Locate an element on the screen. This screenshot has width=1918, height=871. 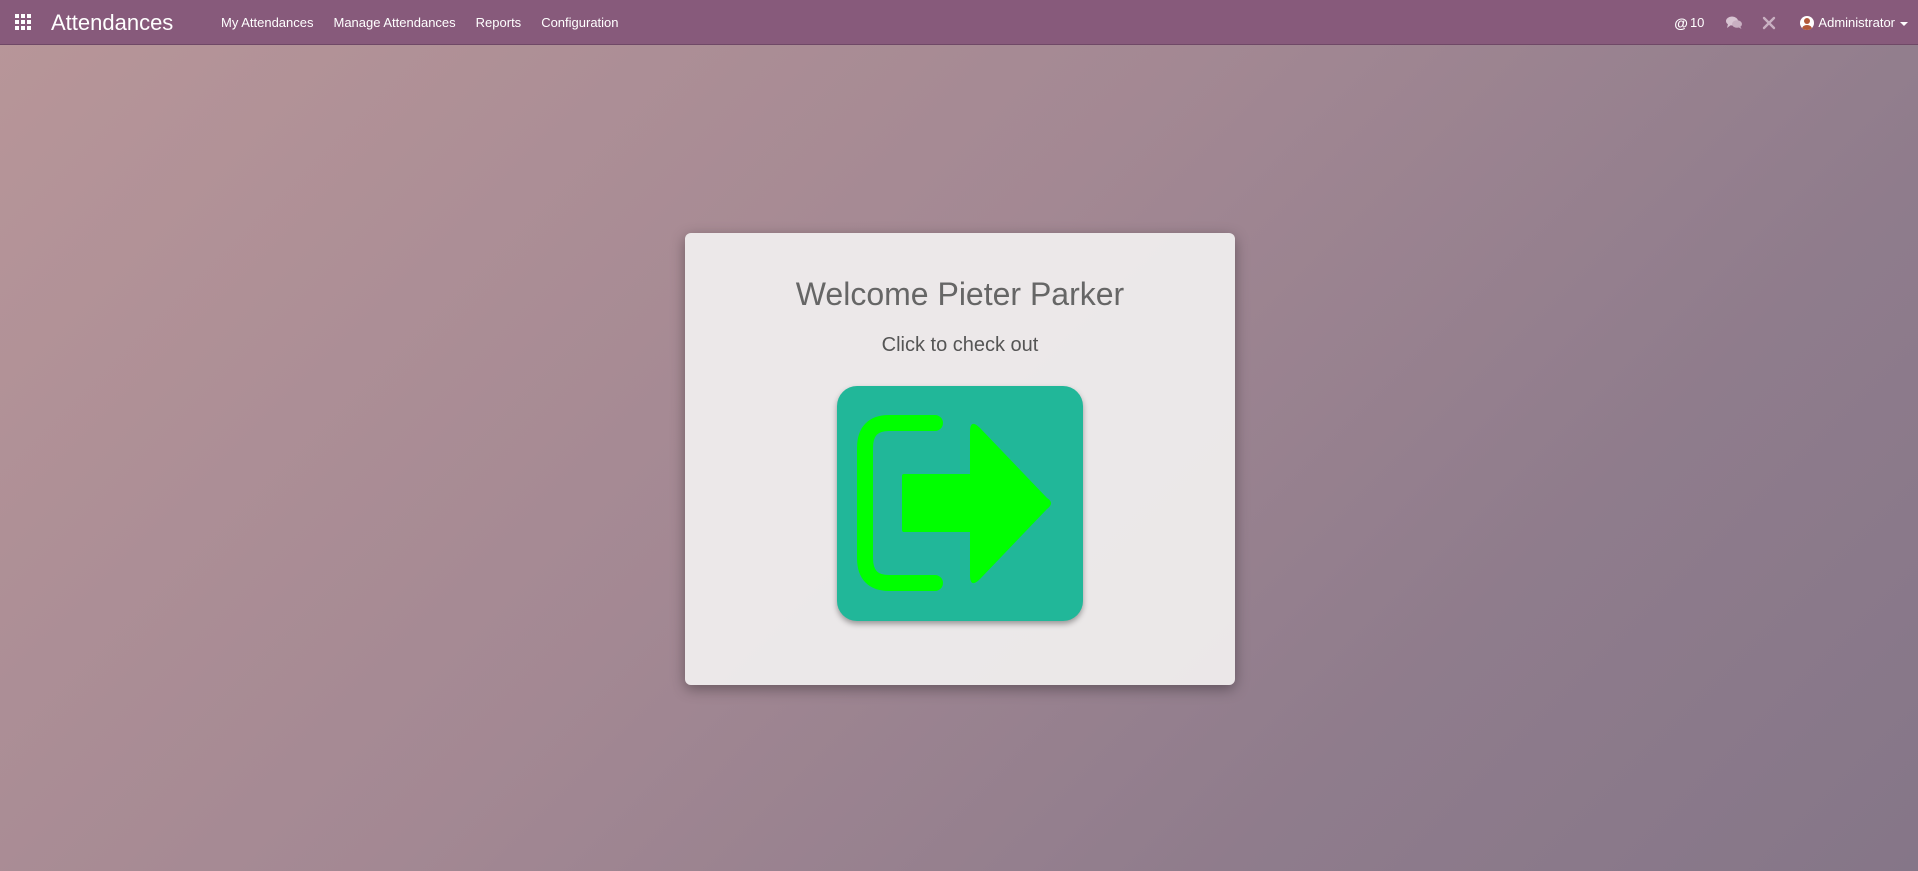
debug-button is located at coordinates (1769, 23).